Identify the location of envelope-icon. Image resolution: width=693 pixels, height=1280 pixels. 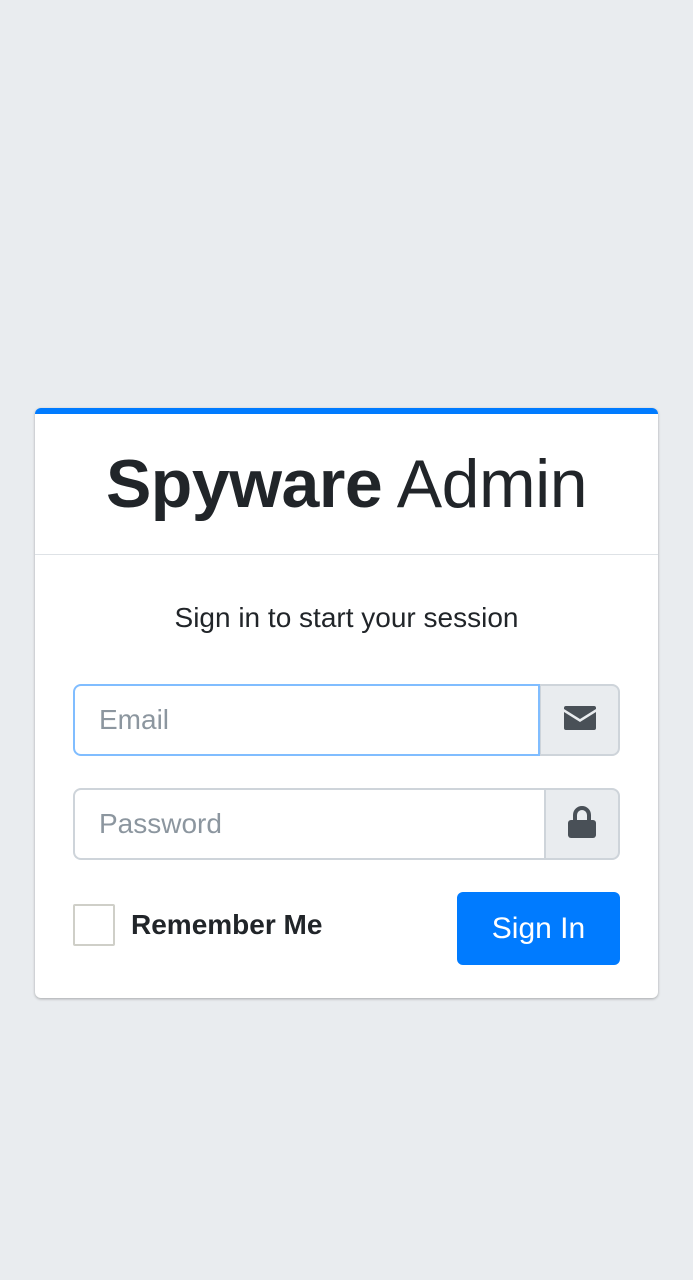
(579, 720).